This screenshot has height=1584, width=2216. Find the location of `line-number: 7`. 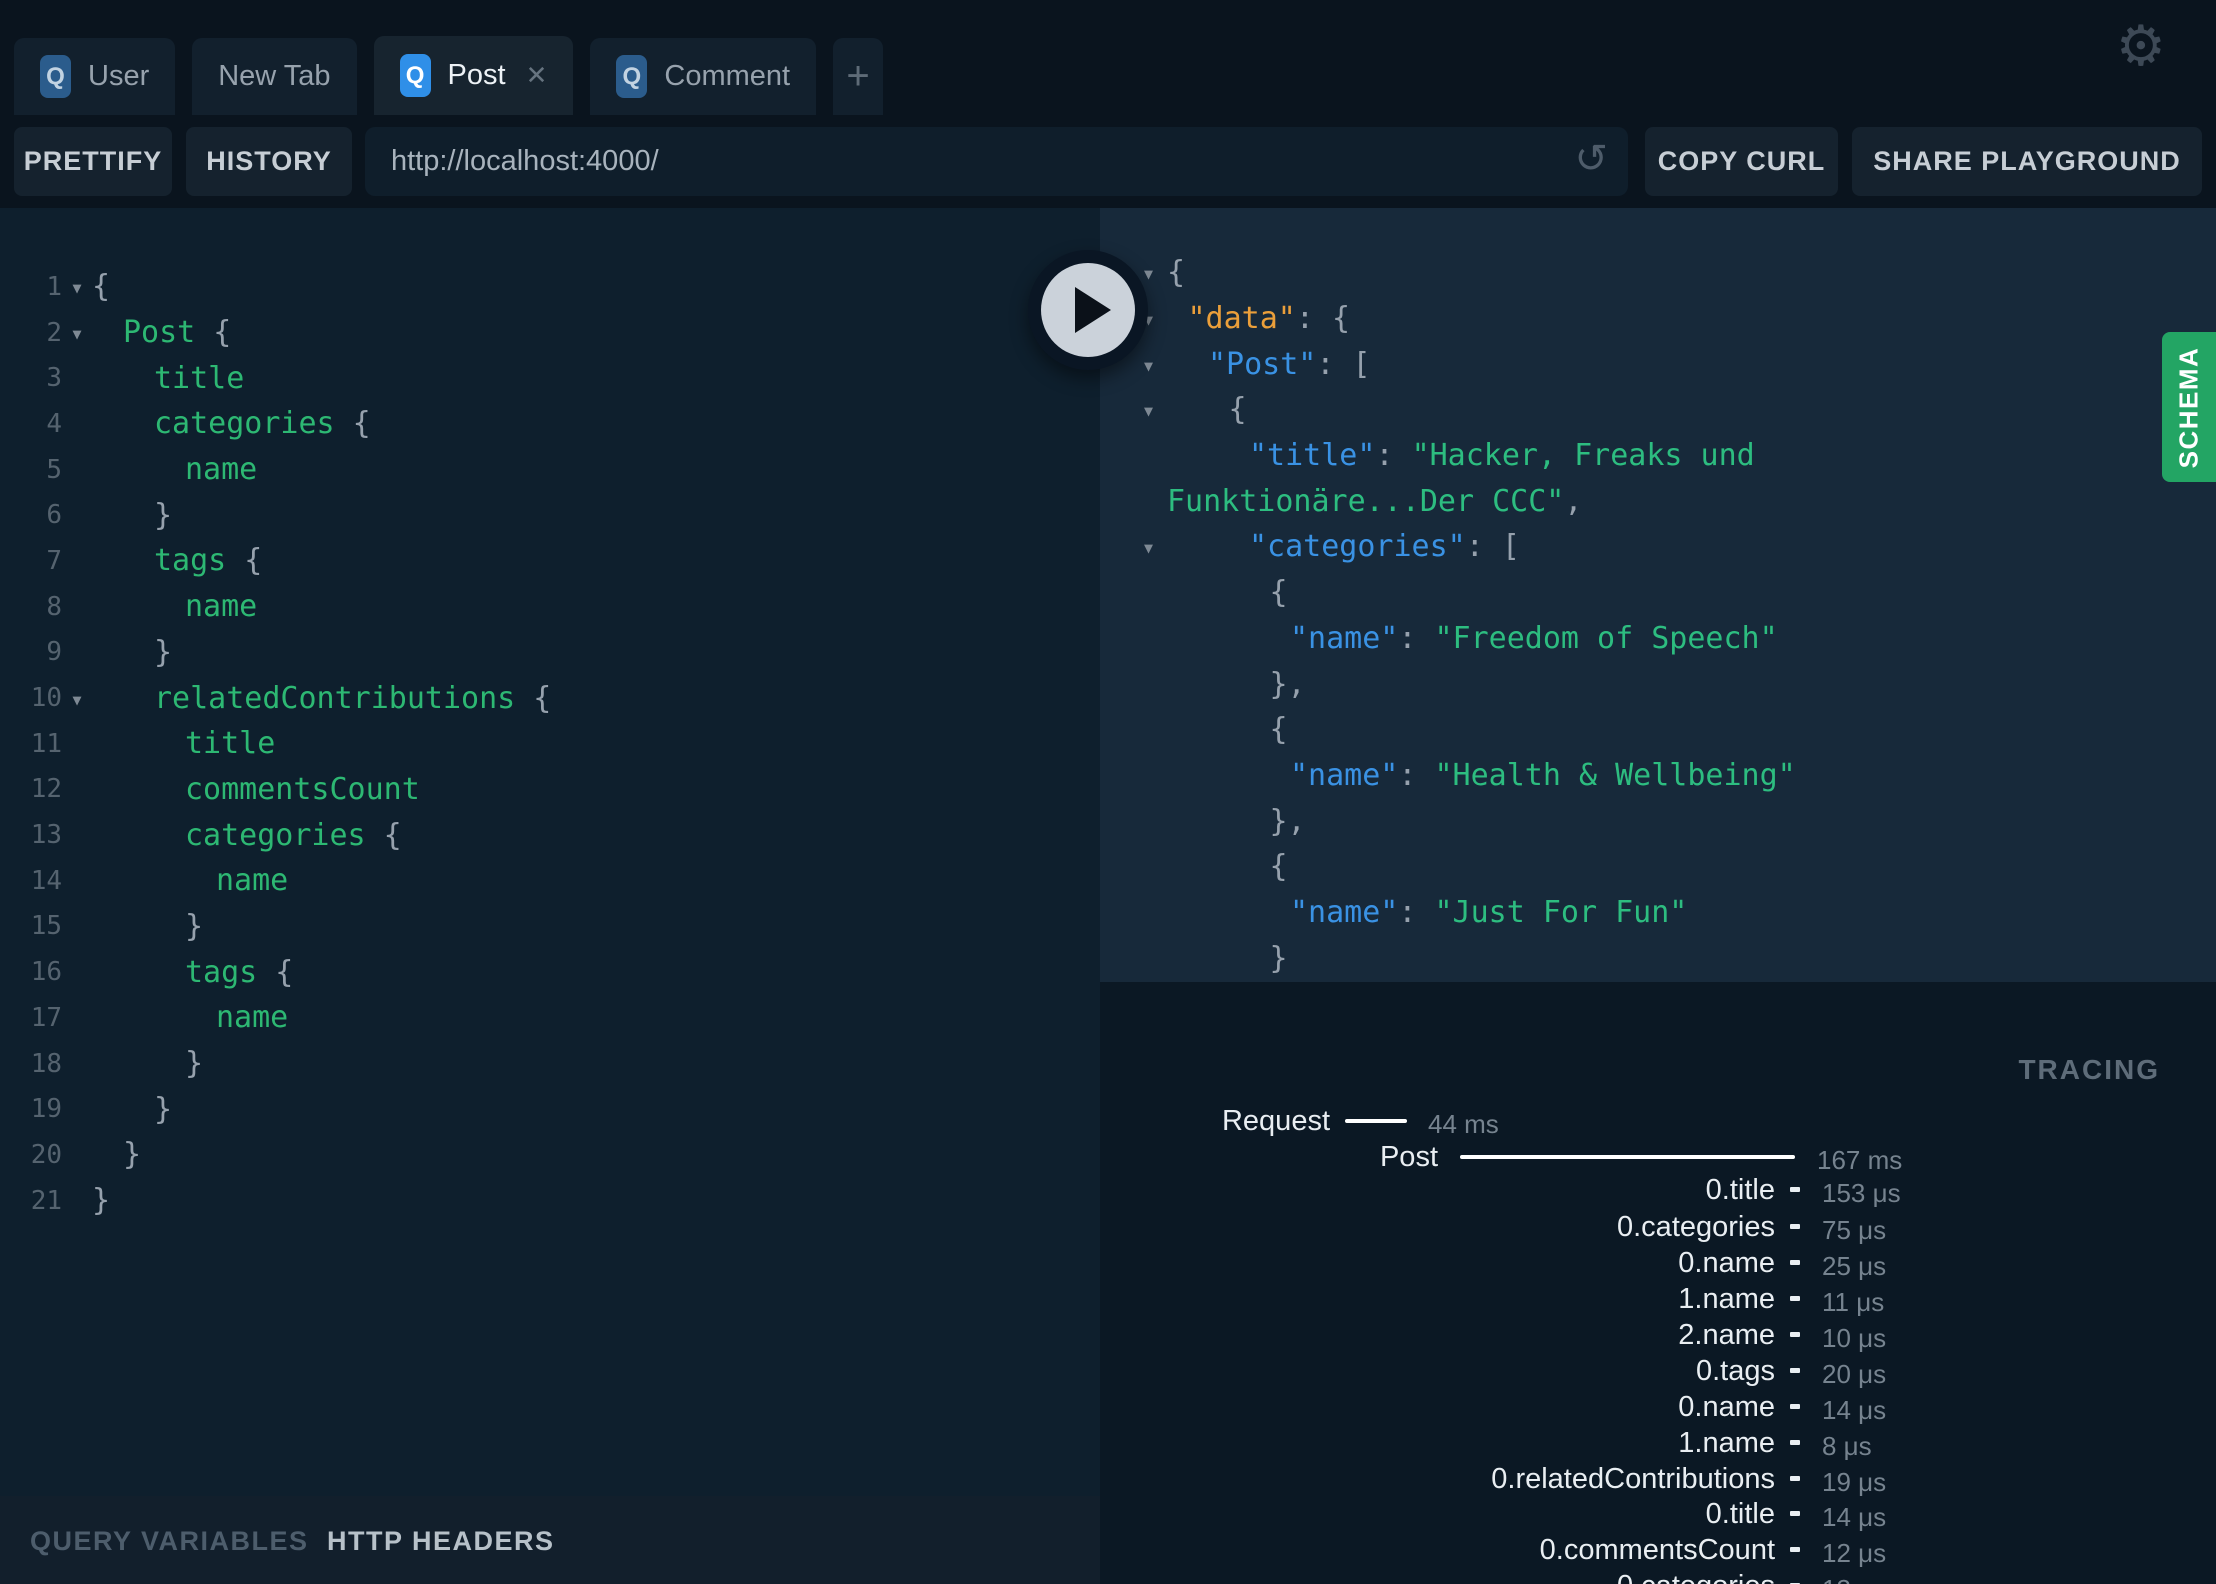

line-number: 7 is located at coordinates (54, 560).